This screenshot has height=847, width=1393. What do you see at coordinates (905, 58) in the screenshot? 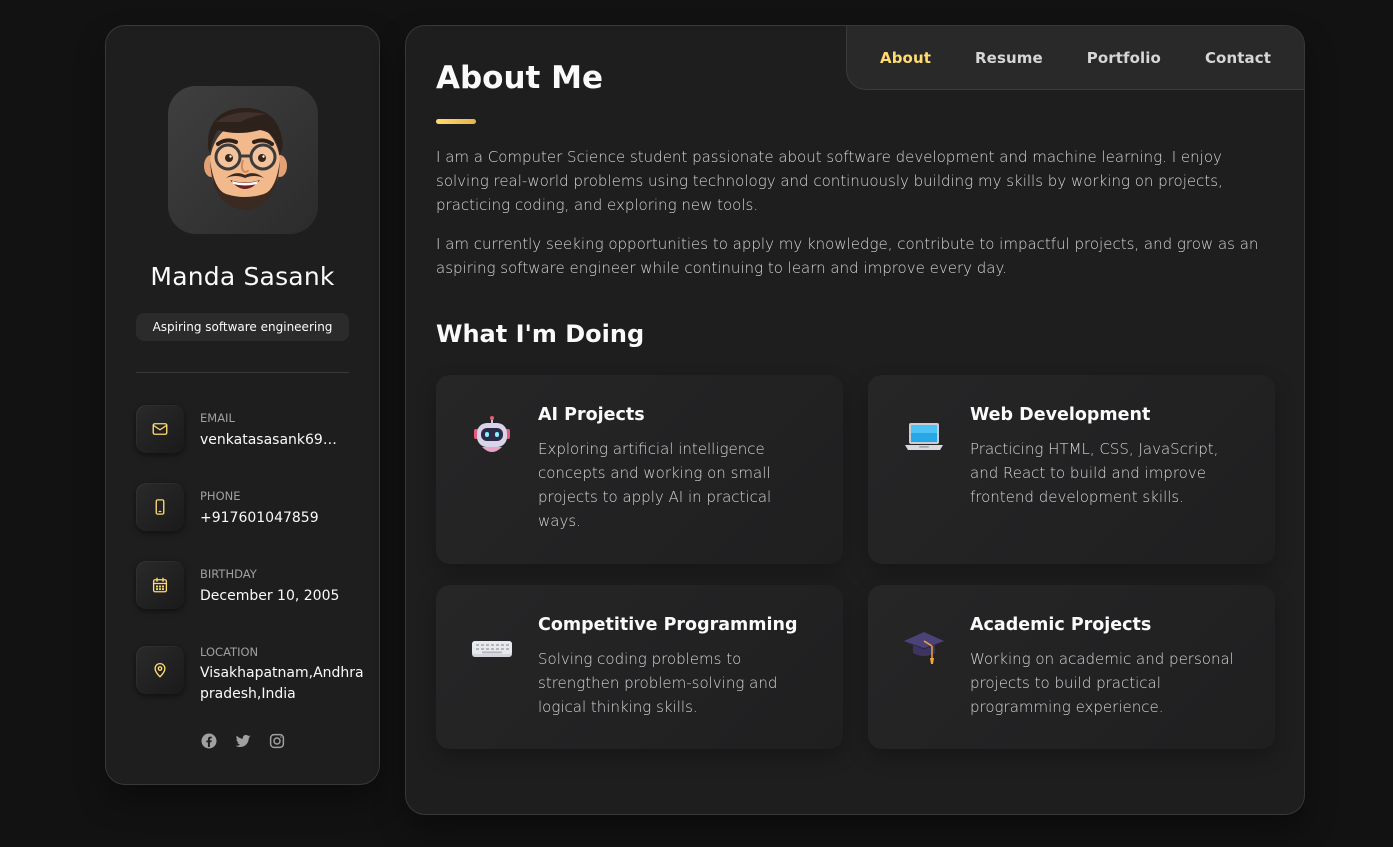
I see `nav-link-about: About` at bounding box center [905, 58].